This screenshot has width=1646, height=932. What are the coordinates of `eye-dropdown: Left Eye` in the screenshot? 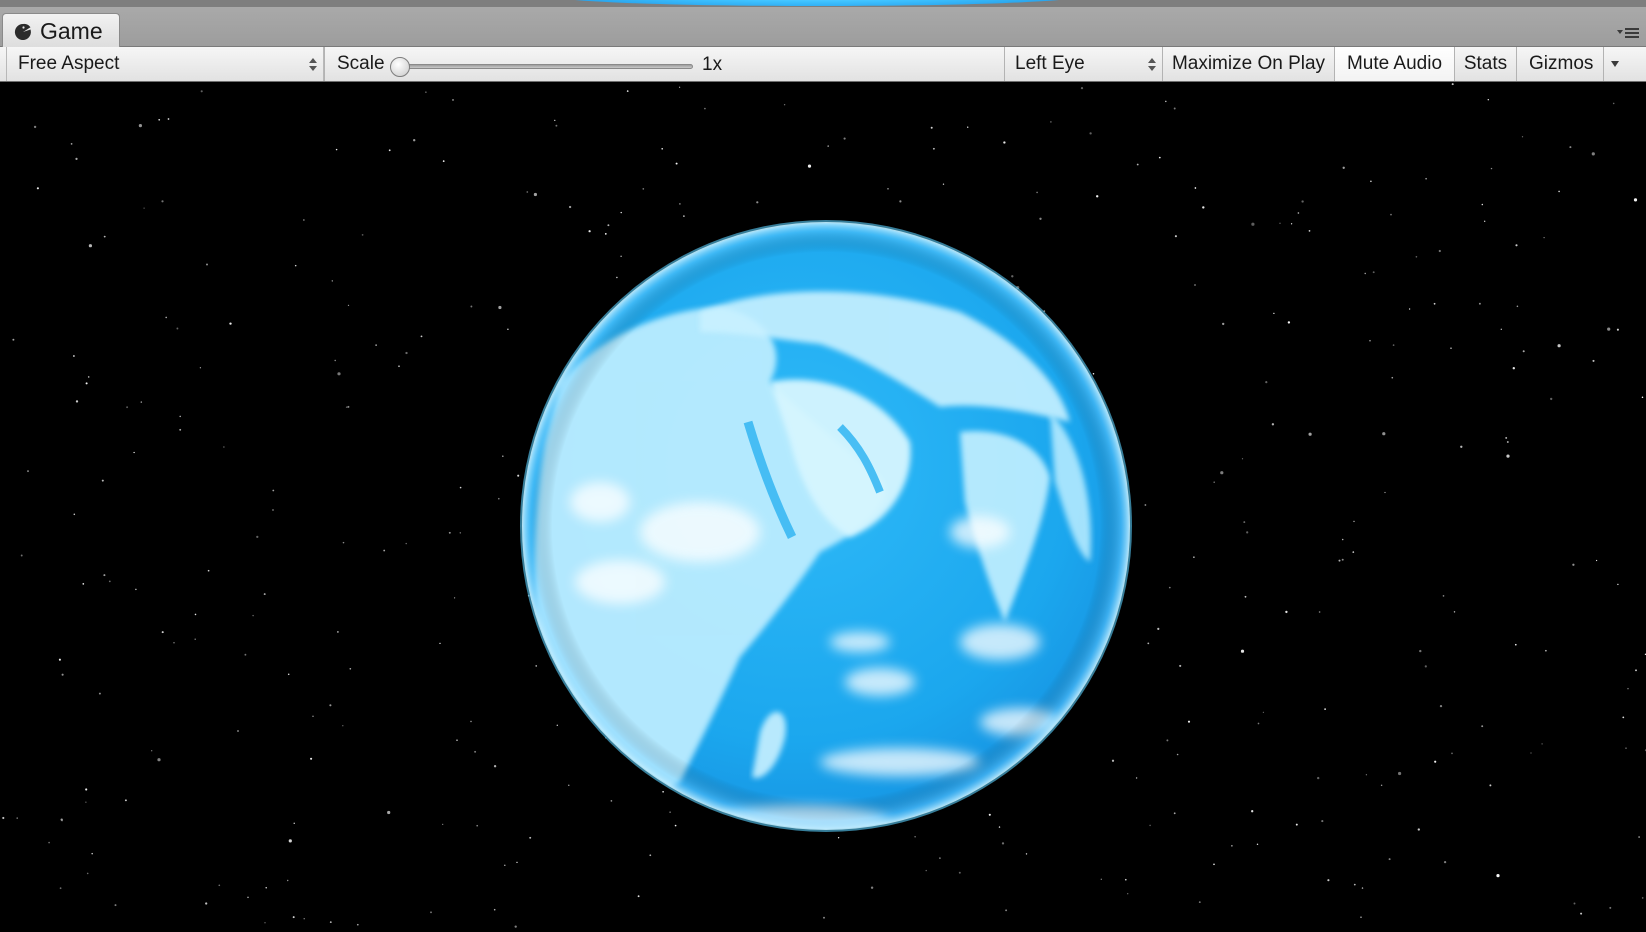 It's located at (1084, 64).